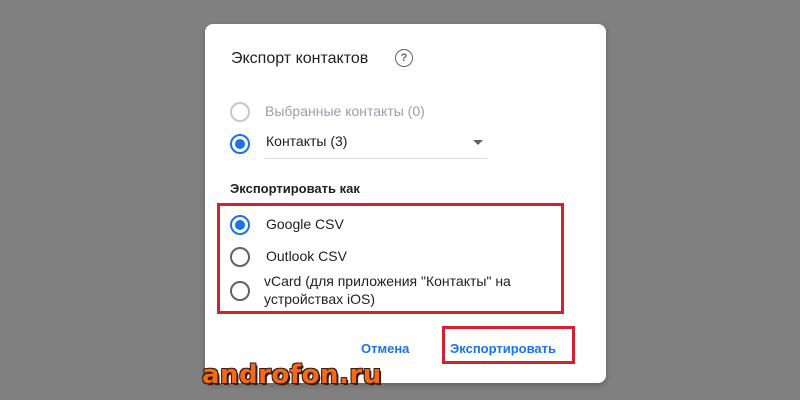 The width and height of the screenshot is (800, 400). I want to click on contacts-group-select: Контакты (3), so click(376, 142).